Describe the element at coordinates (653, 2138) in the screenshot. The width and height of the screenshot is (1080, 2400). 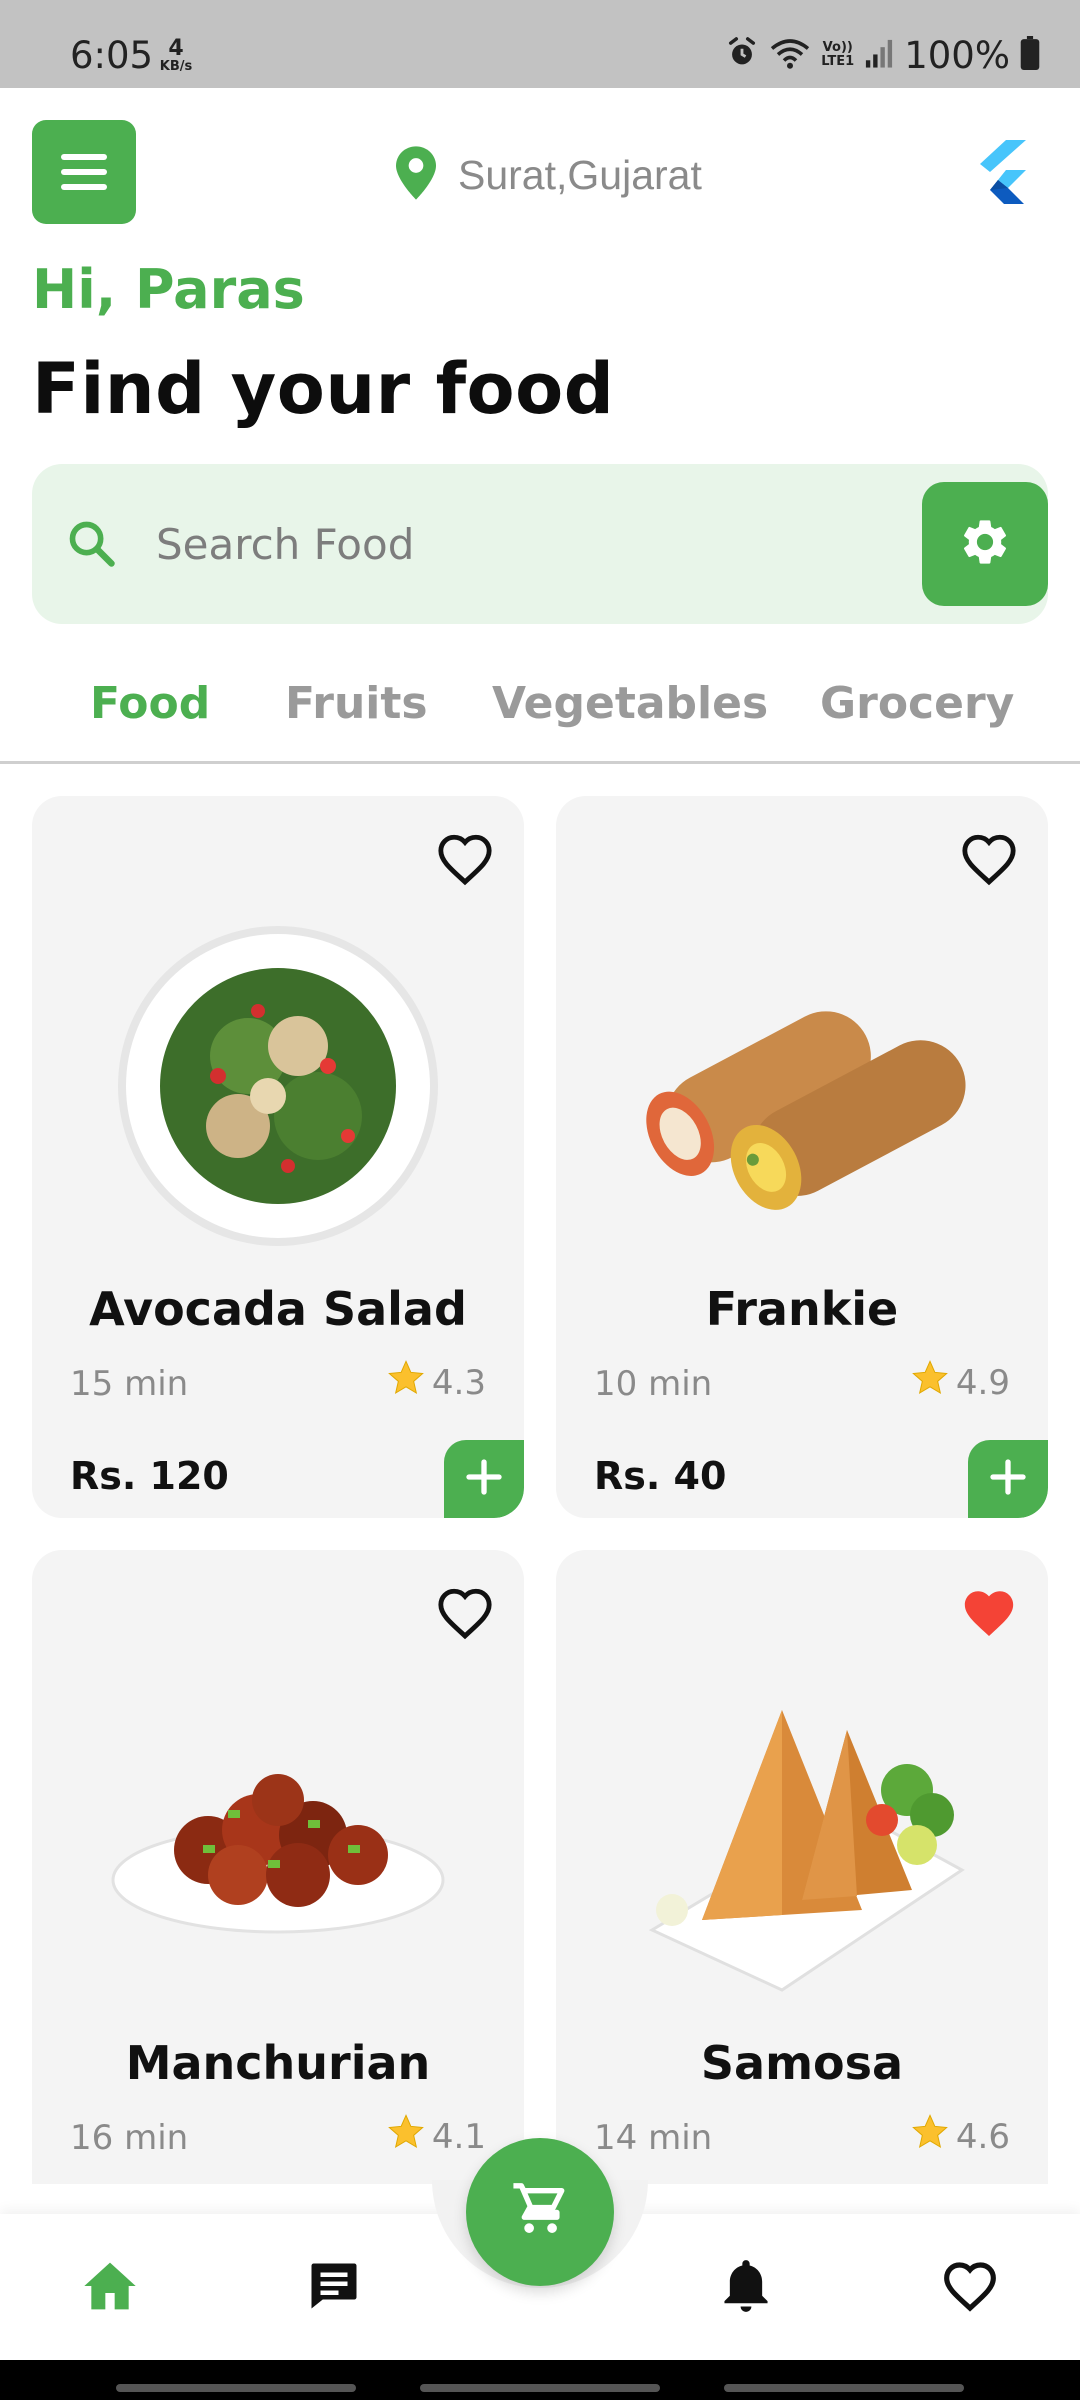
I see `product-time: 14 min` at that location.